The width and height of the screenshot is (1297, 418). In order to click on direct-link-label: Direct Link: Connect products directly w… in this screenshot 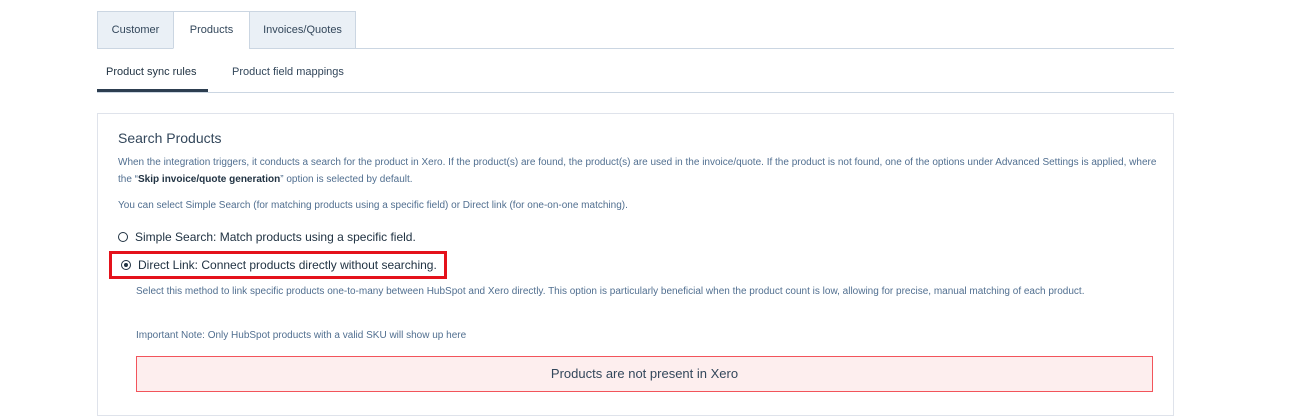, I will do `click(287, 265)`.